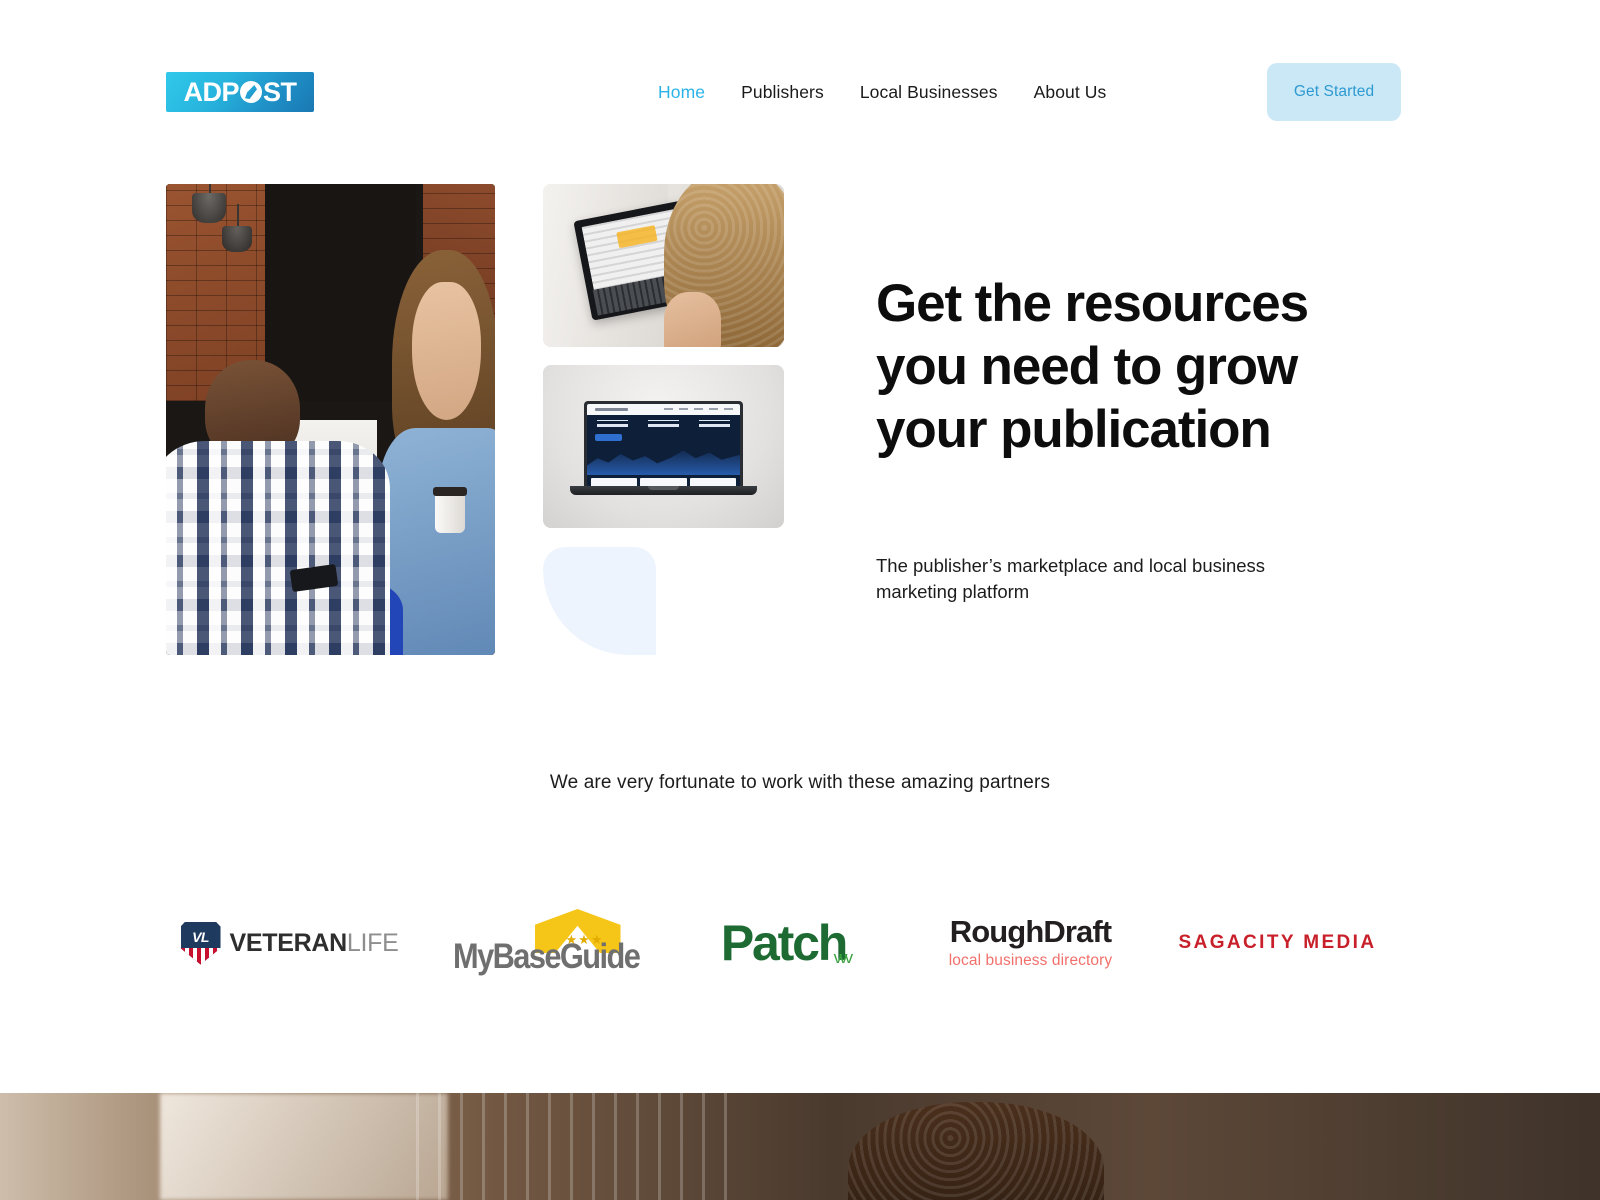  I want to click on veteranlife-text-bold: VETERAN, so click(288, 942).